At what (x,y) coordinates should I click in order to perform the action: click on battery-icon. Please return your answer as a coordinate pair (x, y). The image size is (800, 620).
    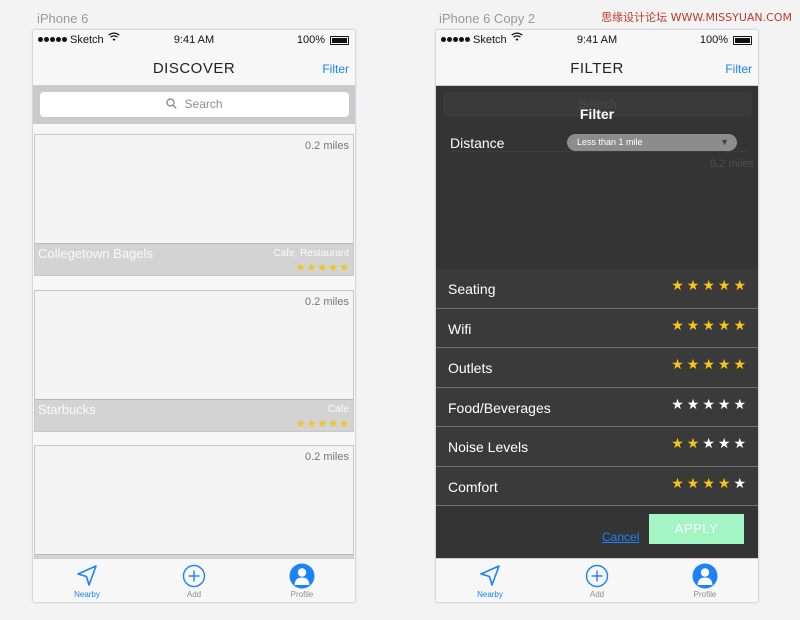
    Looking at the image, I should click on (742, 40).